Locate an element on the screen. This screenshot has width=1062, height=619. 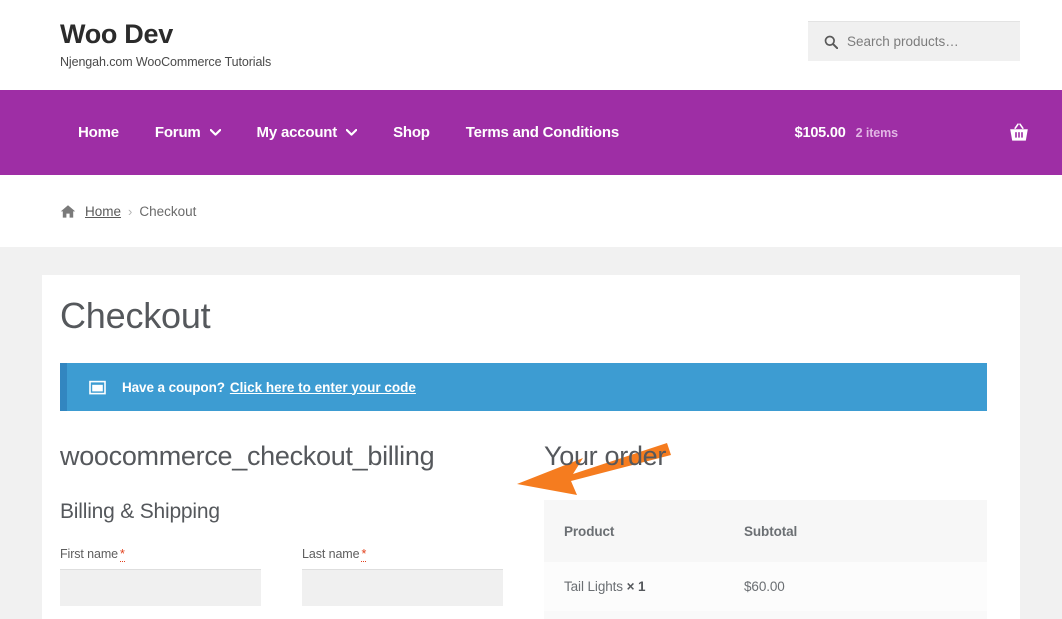
order-item-subtotal: $60.00 is located at coordinates (764, 586).